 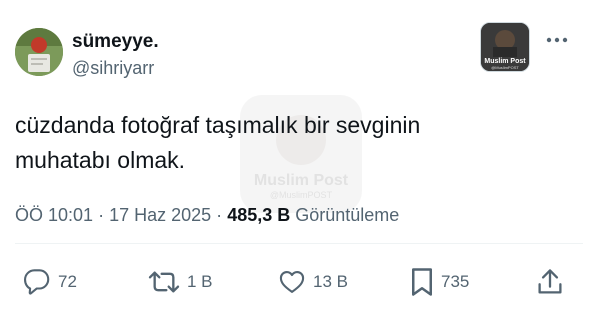 I want to click on share-button, so click(x=550, y=282).